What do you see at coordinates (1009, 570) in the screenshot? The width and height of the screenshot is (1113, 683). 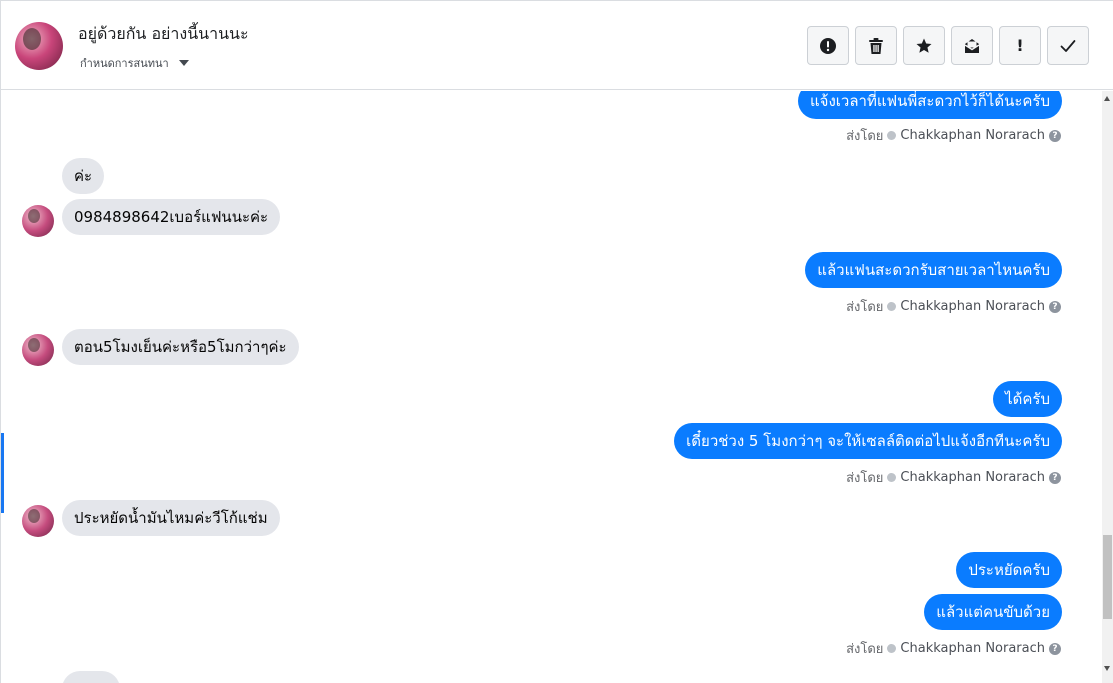 I see `message-outgoing: ประหยัดครับ` at bounding box center [1009, 570].